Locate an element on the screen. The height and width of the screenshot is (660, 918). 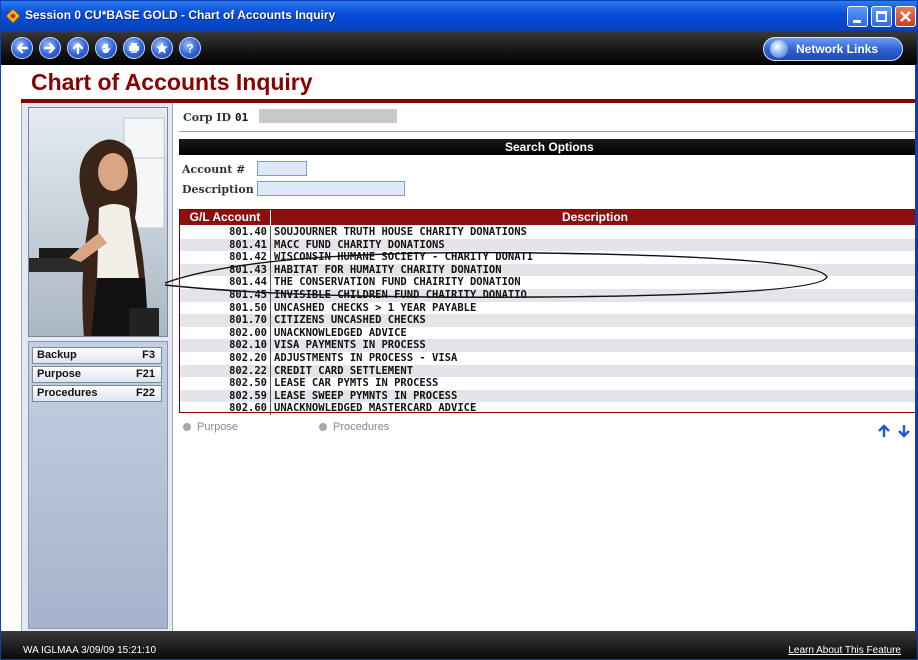
account-number-input is located at coordinates (282, 168).